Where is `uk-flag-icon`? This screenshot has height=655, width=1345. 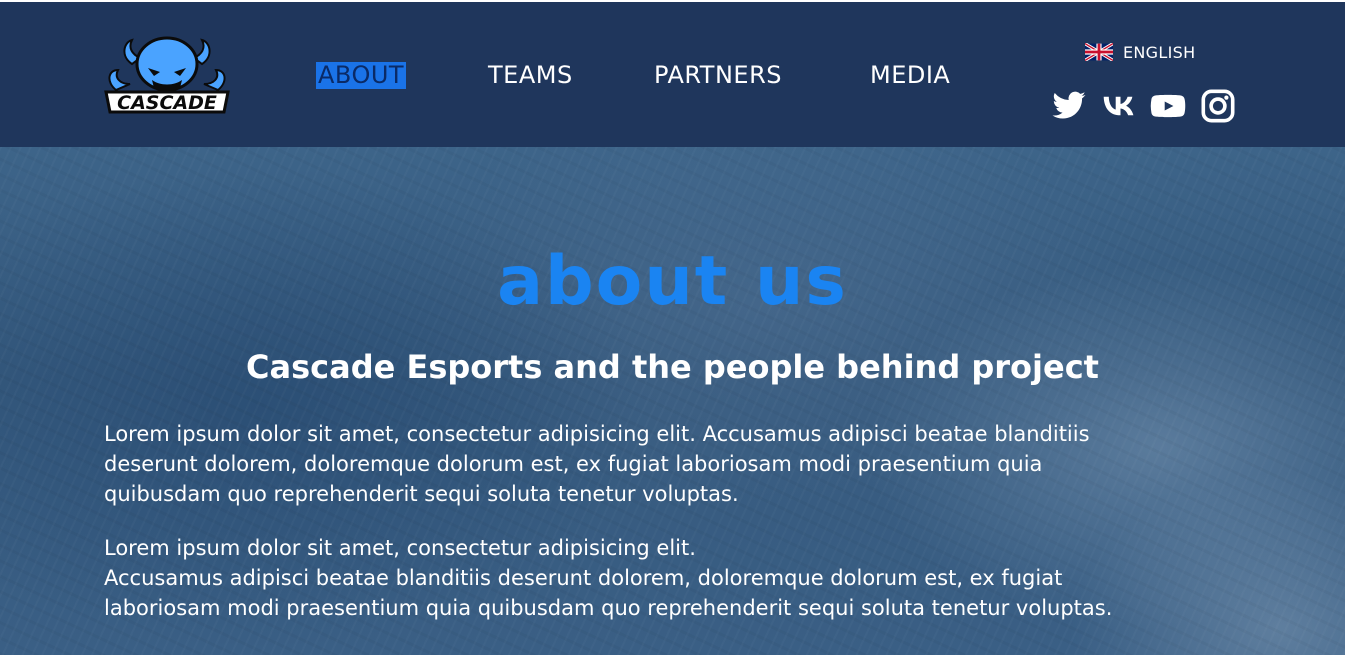
uk-flag-icon is located at coordinates (1099, 52).